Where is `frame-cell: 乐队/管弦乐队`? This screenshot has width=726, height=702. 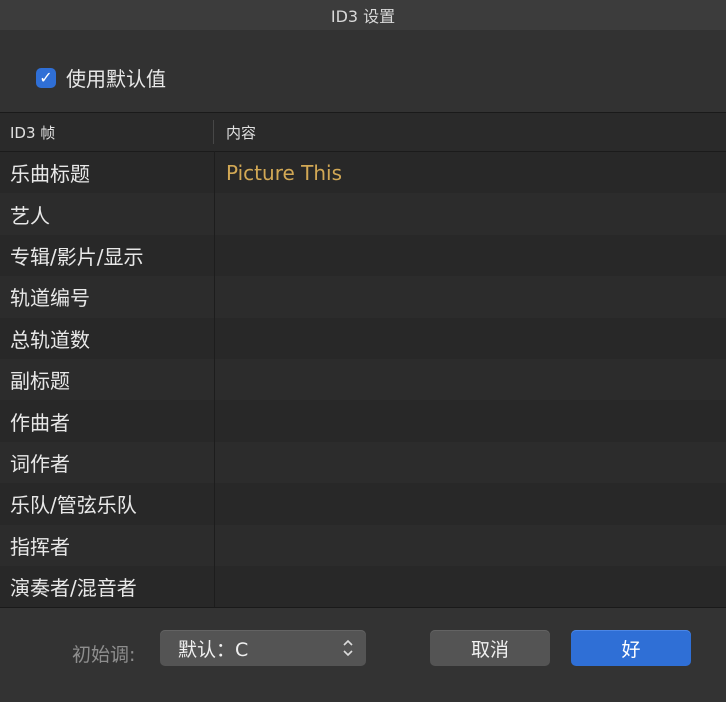 frame-cell: 乐队/管弦乐队 is located at coordinates (73, 505).